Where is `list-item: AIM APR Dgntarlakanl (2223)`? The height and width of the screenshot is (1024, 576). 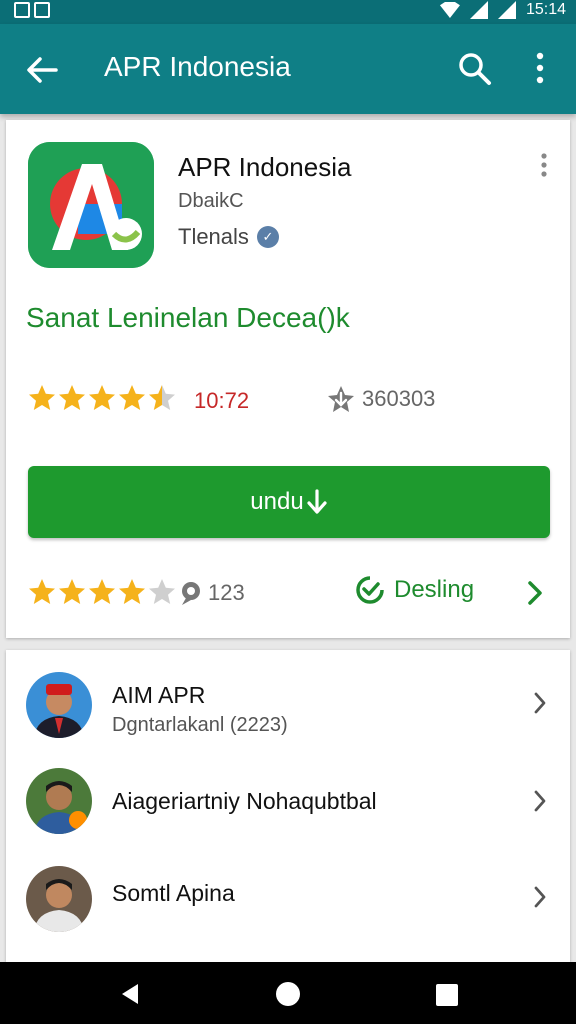
list-item: AIM APR Dgntarlakanl (2223) is located at coordinates (288, 710).